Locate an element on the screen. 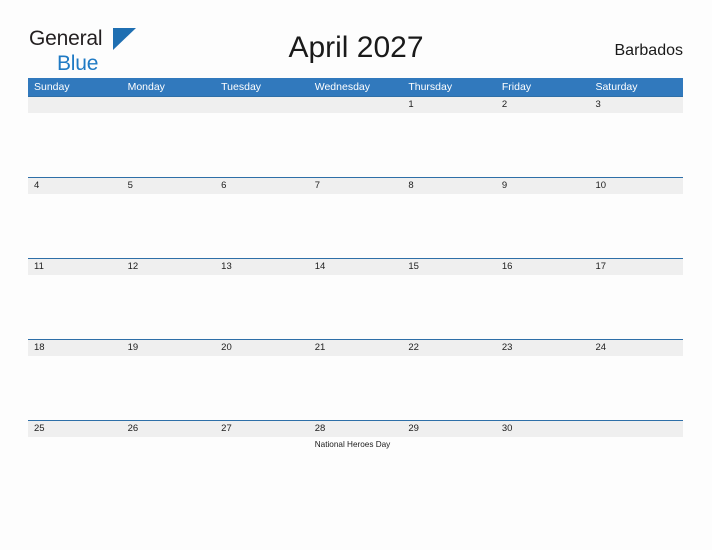 The image size is (712, 550). day-number: 27 is located at coordinates (262, 429).